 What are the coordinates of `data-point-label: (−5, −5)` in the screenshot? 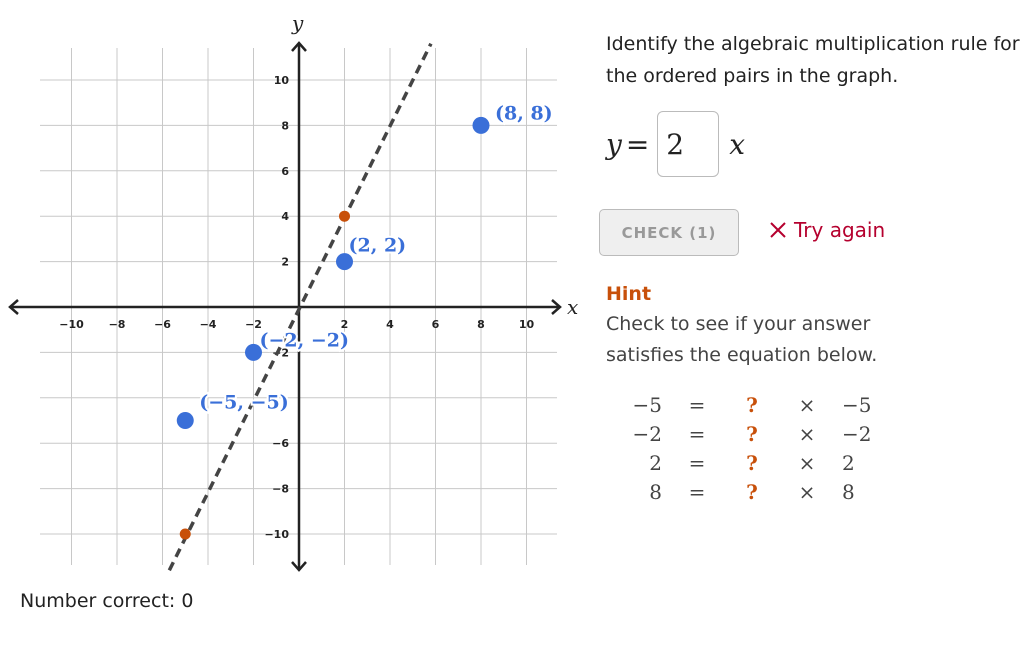 It's located at (244, 403).